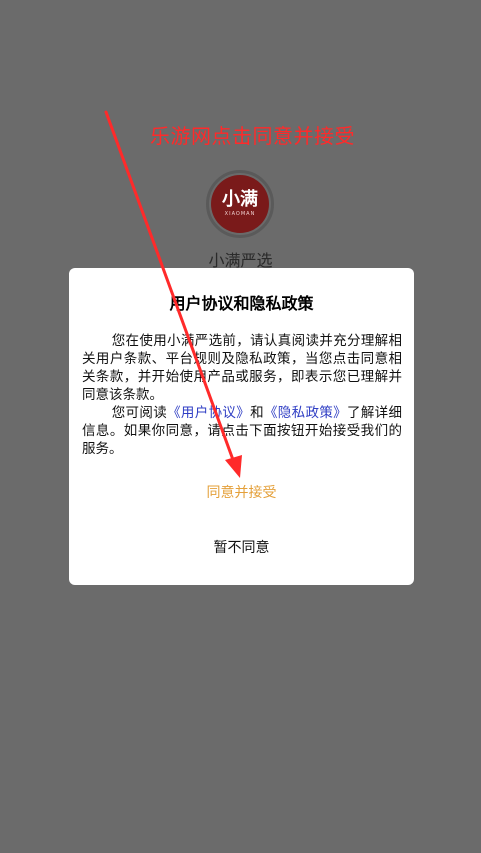 Image resolution: width=481 pixels, height=853 pixels. I want to click on logo-text: 小满, so click(240, 199).